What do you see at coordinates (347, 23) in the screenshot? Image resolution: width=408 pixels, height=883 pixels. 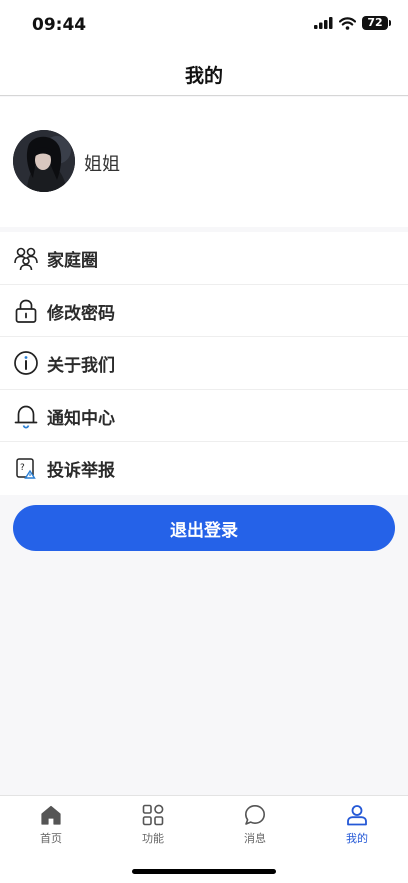 I see `wifi-icon` at bounding box center [347, 23].